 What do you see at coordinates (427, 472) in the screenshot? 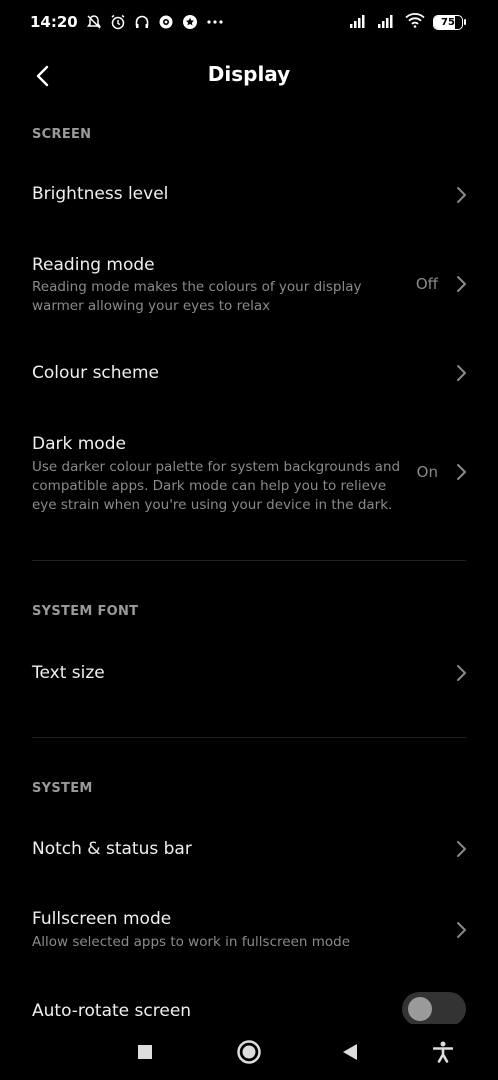
I see `dark-mode-value: On` at bounding box center [427, 472].